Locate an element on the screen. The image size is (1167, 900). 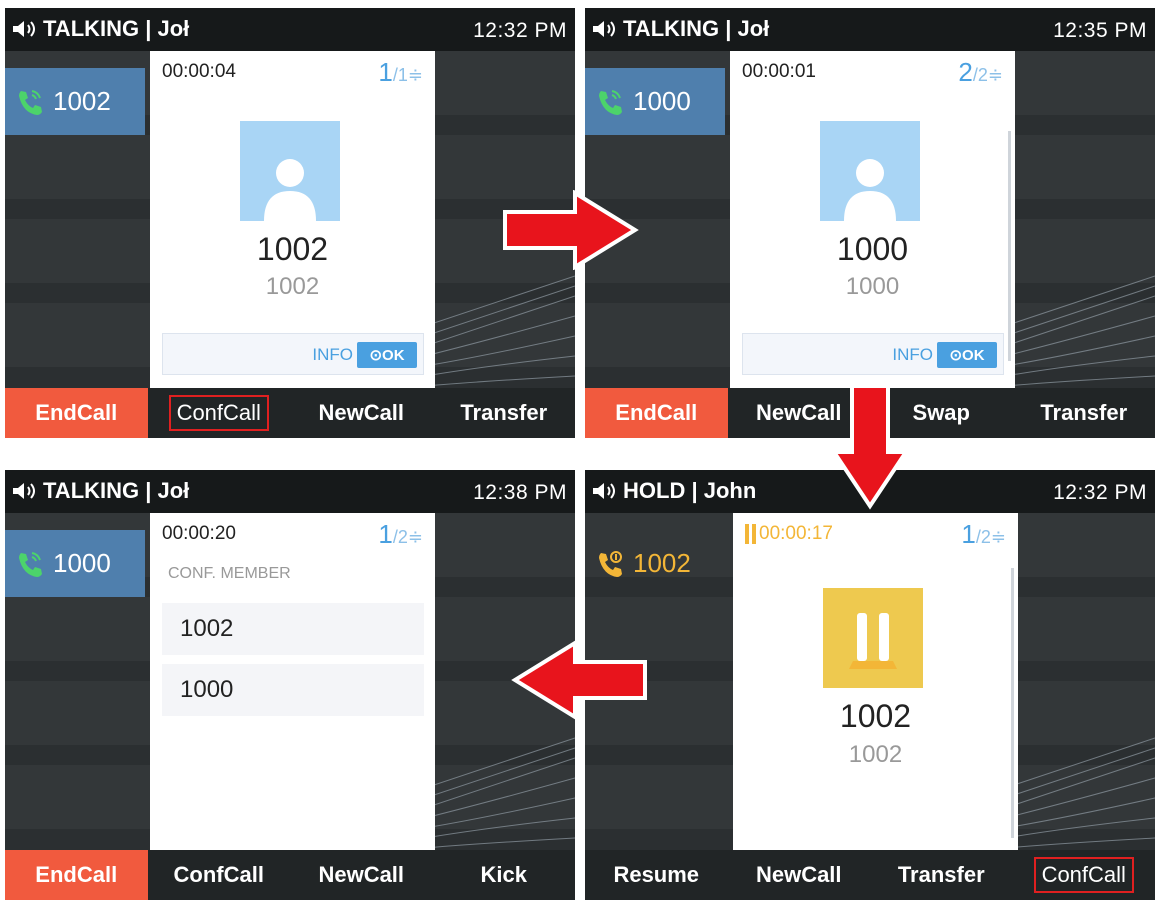
status-bar: TALKING | Joł 12:35 PM is located at coordinates (870, 29).